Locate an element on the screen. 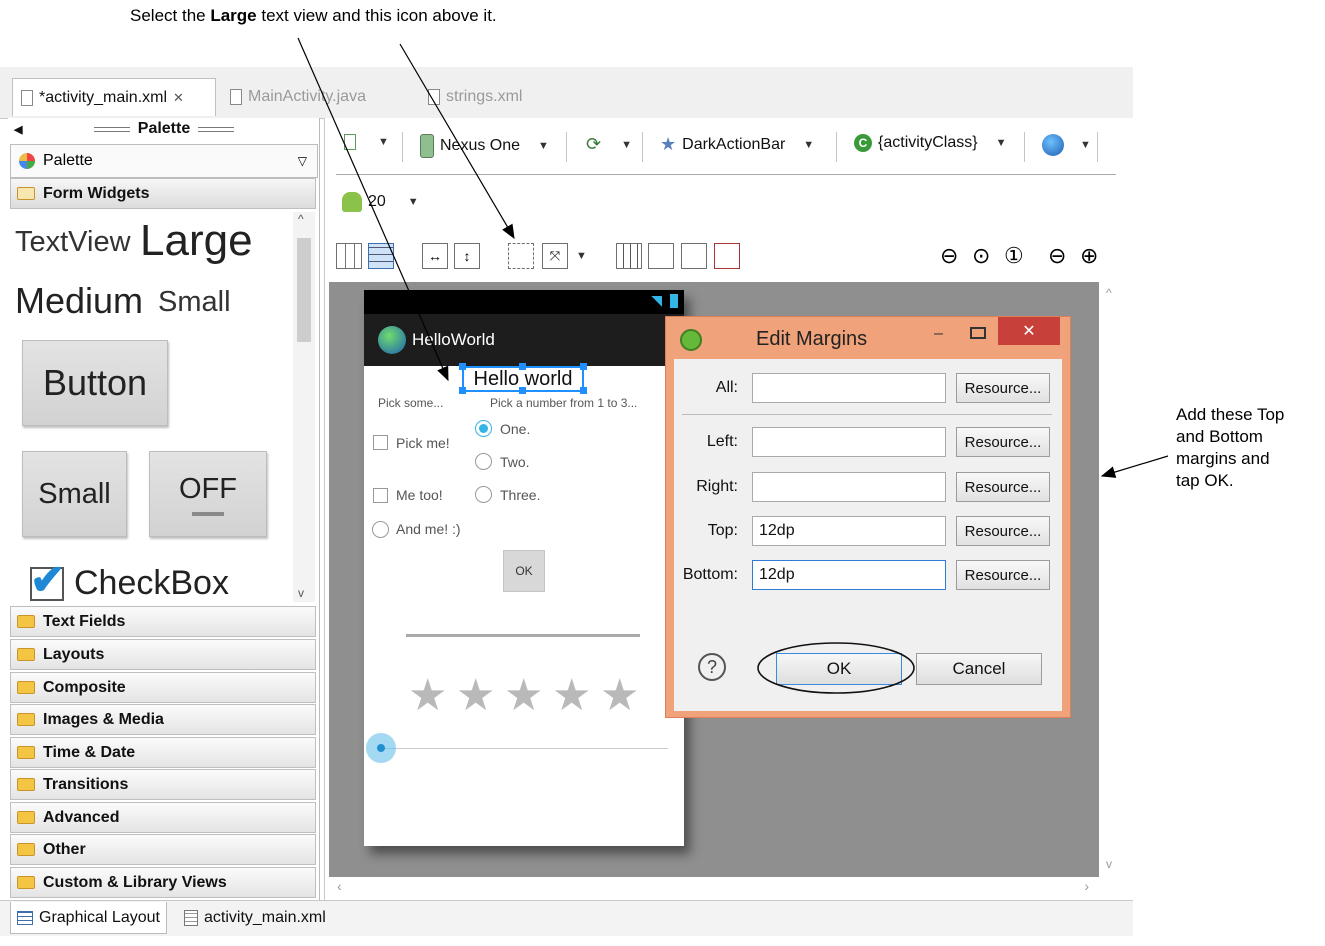  baseline-icon is located at coordinates (727, 256).